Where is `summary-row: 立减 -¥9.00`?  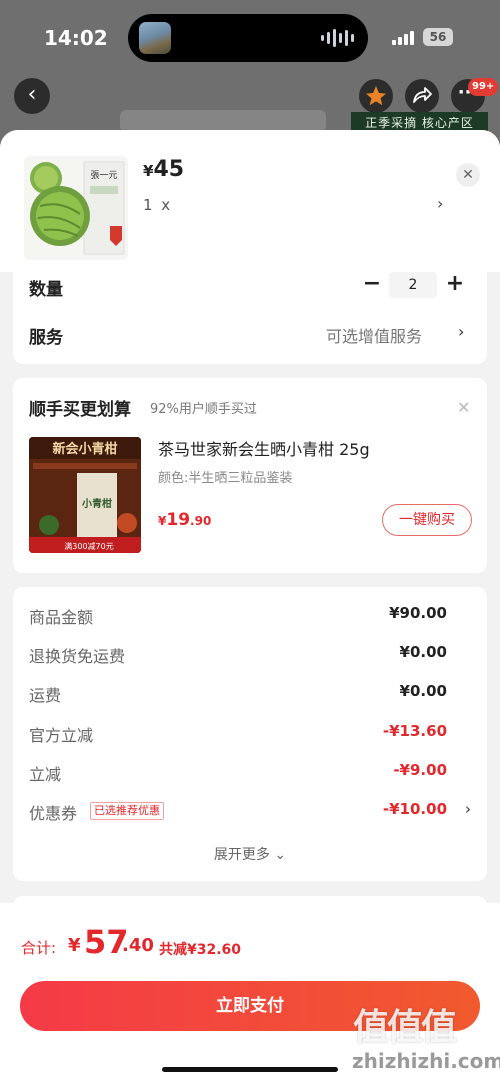 summary-row: 立减 -¥9.00 is located at coordinates (250, 773).